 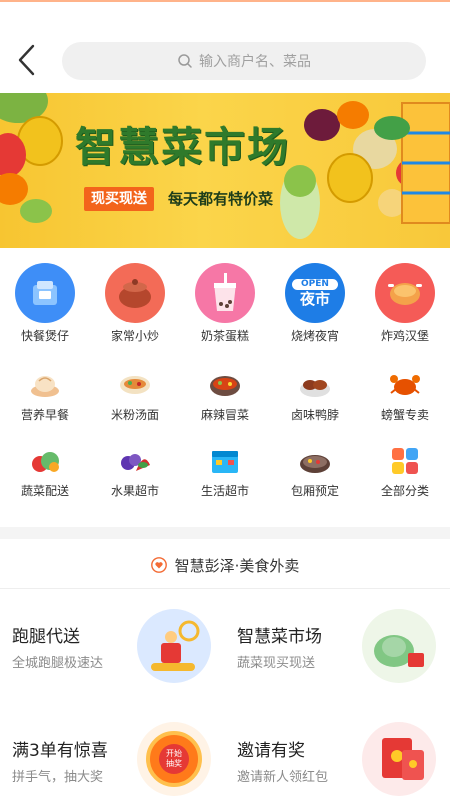 I want to click on category-fruit: 水果超市, so click(x=135, y=471).